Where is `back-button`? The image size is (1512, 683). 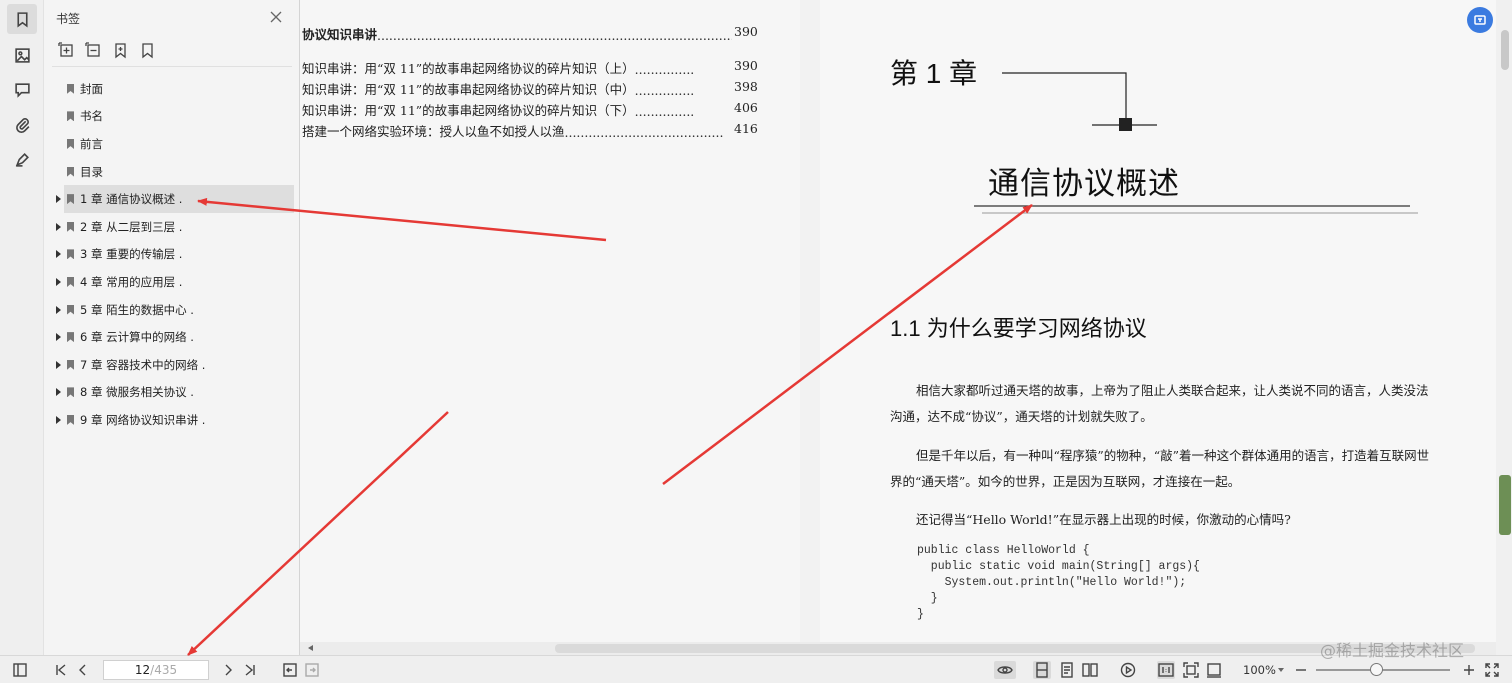
back-button is located at coordinates (290, 670).